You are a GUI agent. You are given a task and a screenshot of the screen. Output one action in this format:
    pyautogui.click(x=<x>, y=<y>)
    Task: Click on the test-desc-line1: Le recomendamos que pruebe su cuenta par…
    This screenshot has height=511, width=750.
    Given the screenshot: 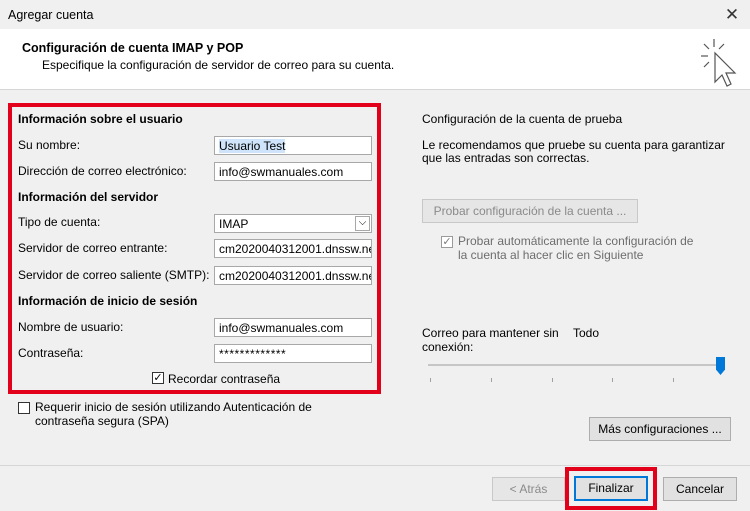 What is the action you would take?
    pyautogui.click(x=573, y=145)
    